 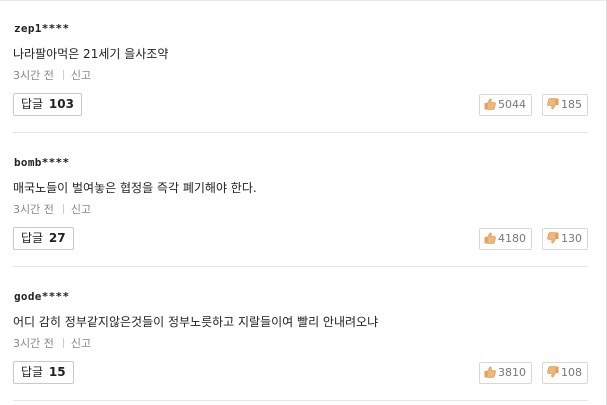 I want to click on like-button: 5044, so click(x=505, y=105).